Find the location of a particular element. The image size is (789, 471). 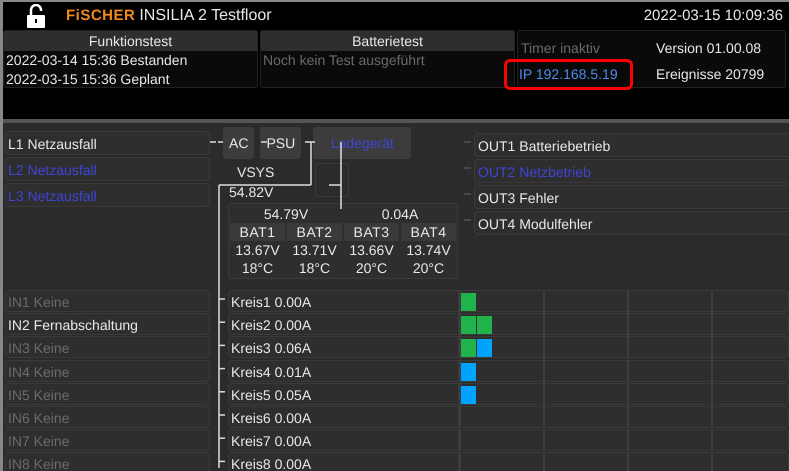

junction-box is located at coordinates (332, 180).